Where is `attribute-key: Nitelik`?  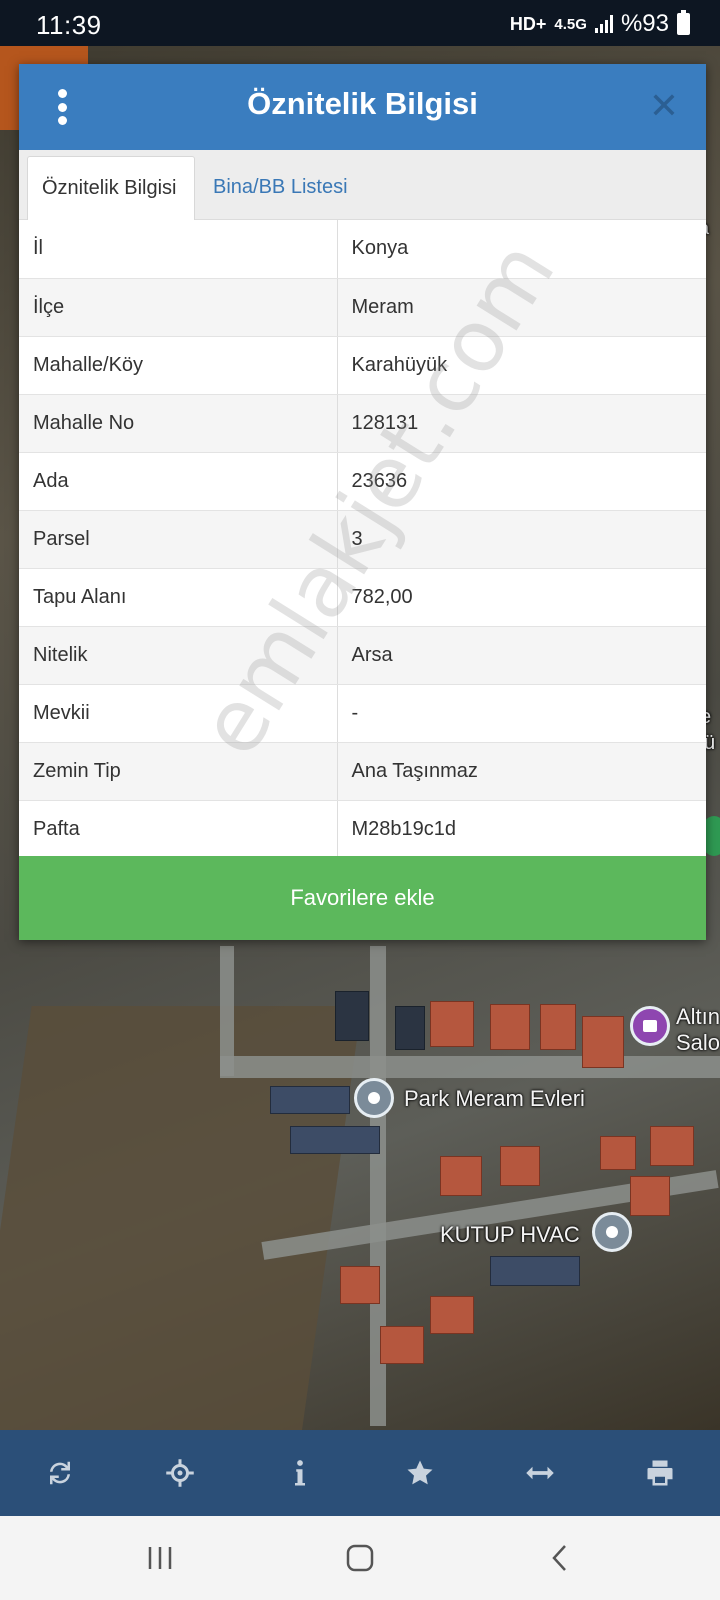 attribute-key: Nitelik is located at coordinates (178, 655).